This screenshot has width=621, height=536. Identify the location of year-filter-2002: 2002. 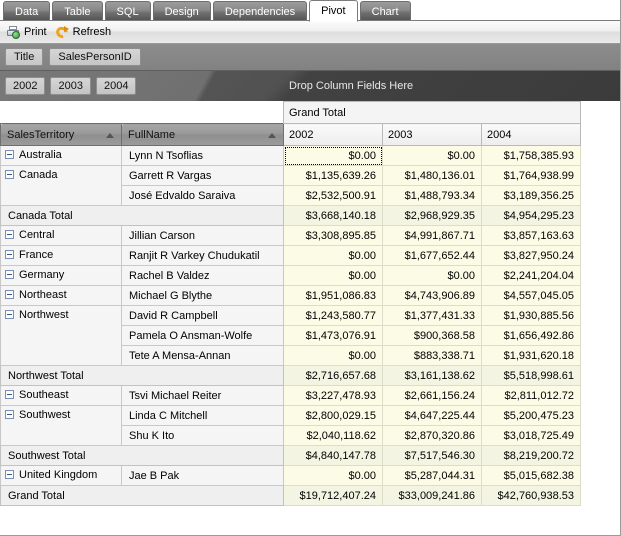
(25, 86).